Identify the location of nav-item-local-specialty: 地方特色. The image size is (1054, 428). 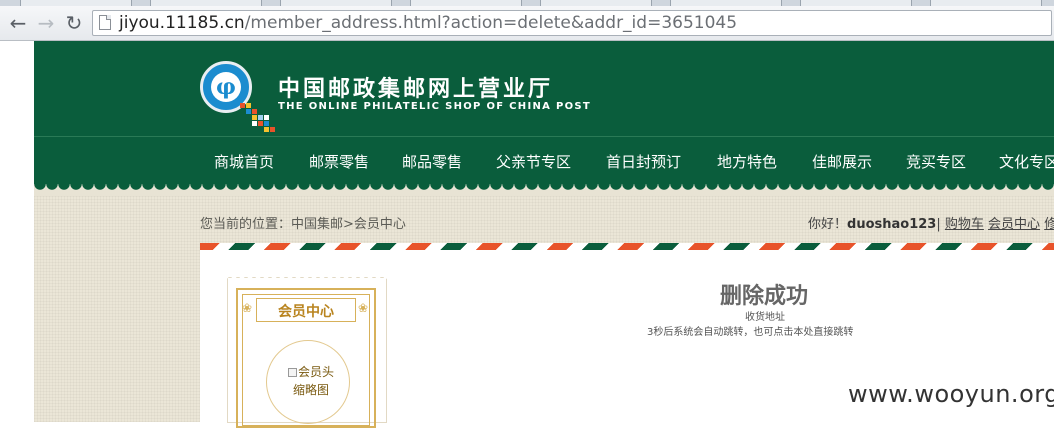
(747, 161).